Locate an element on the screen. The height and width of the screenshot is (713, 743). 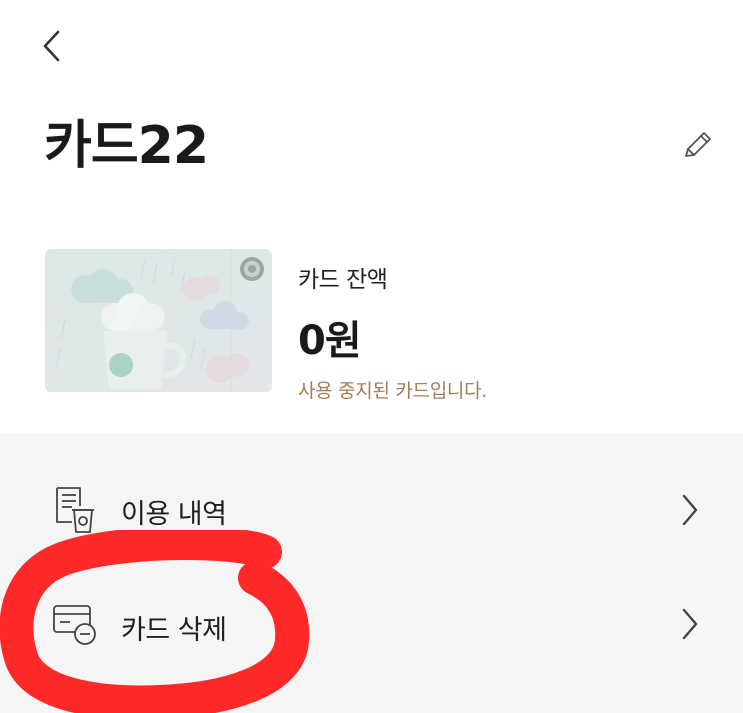
page-title: 카드22 is located at coordinates (126, 146).